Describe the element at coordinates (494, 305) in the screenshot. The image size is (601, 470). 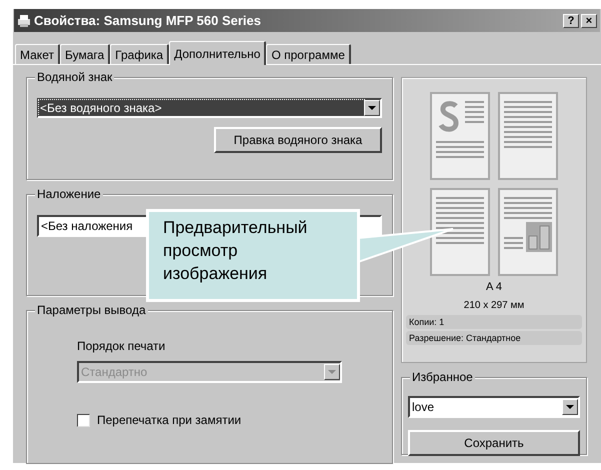
I see `paper-size: 210 x 297 мм` at that location.